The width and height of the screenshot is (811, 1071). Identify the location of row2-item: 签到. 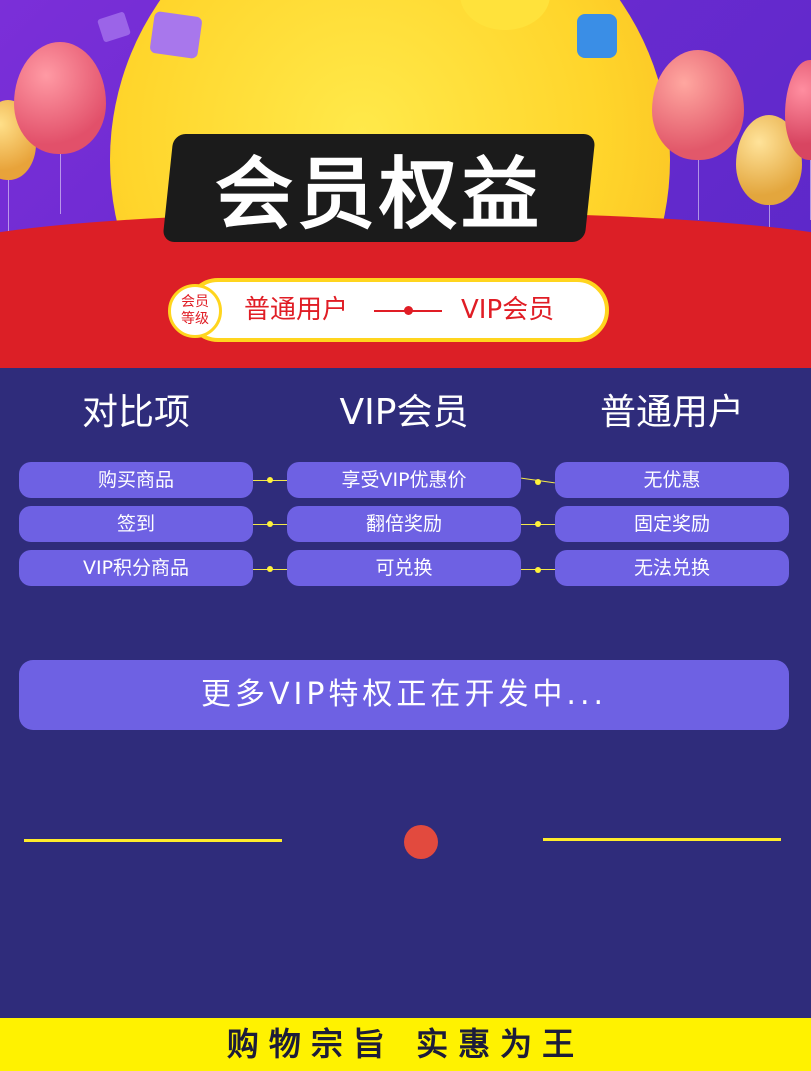
(136, 524).